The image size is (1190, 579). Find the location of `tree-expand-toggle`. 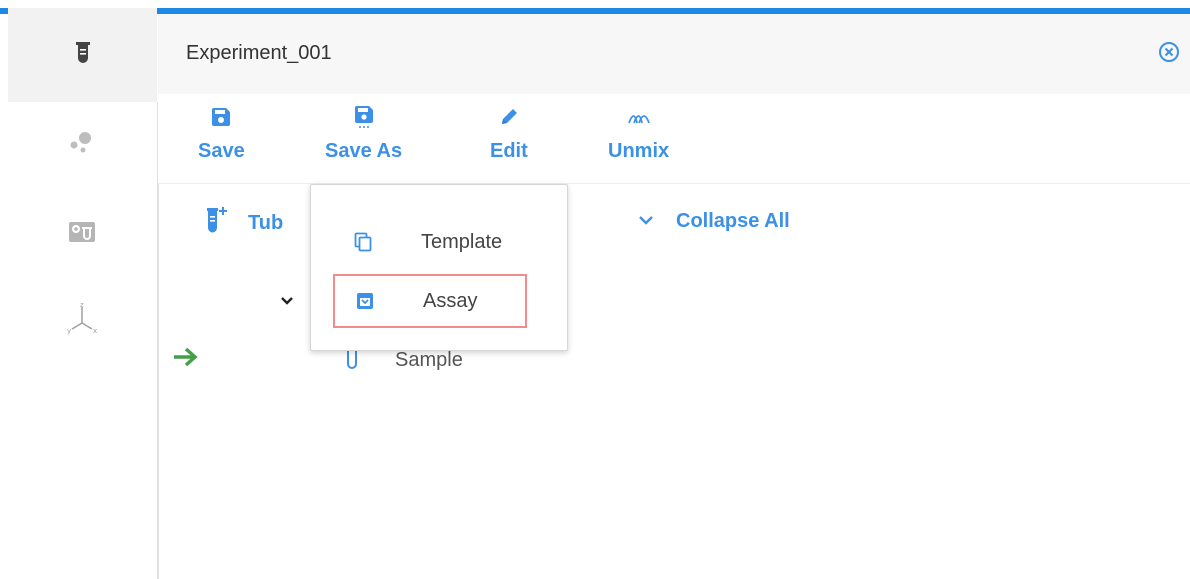

tree-expand-toggle is located at coordinates (287, 301).